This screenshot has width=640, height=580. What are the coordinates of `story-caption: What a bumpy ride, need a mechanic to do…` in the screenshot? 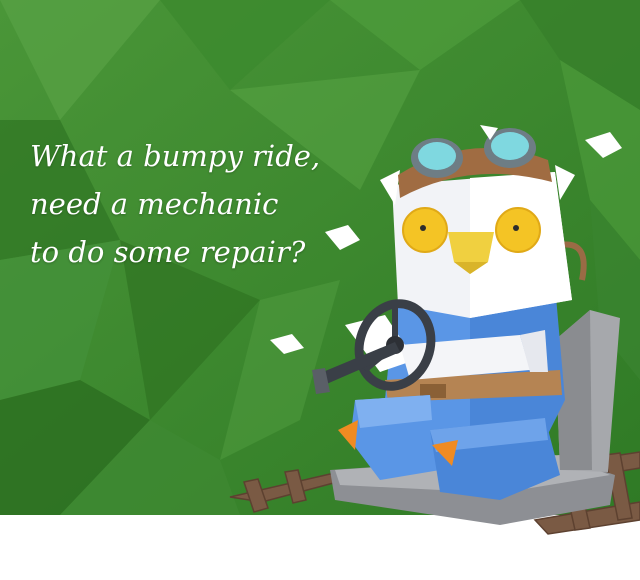 It's located at (190, 204).